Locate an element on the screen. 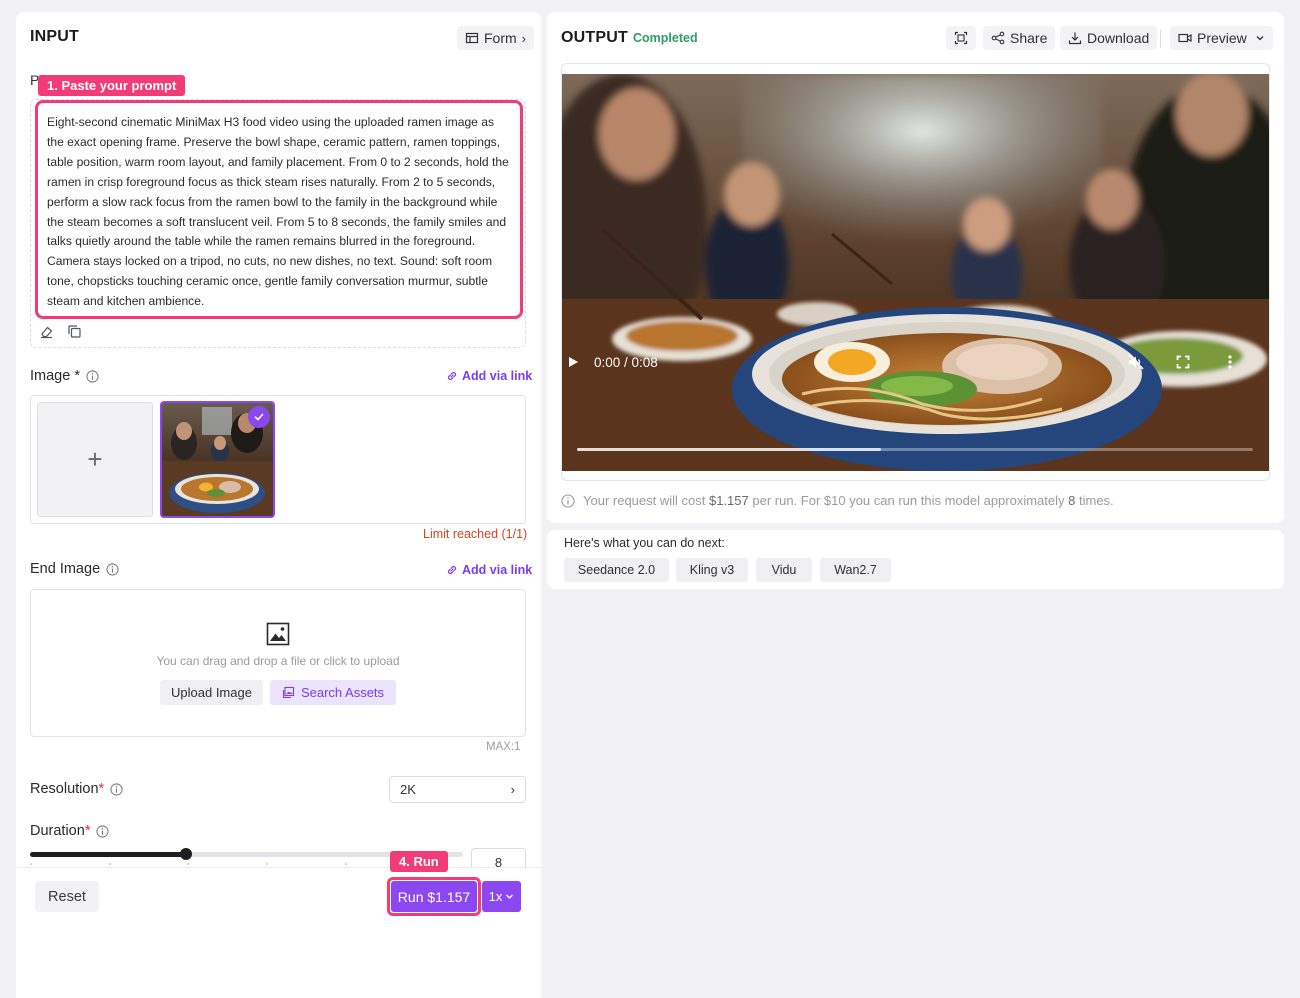 The height and width of the screenshot is (998, 1300). end-image-add-via-link-label: Add via link is located at coordinates (497, 570).